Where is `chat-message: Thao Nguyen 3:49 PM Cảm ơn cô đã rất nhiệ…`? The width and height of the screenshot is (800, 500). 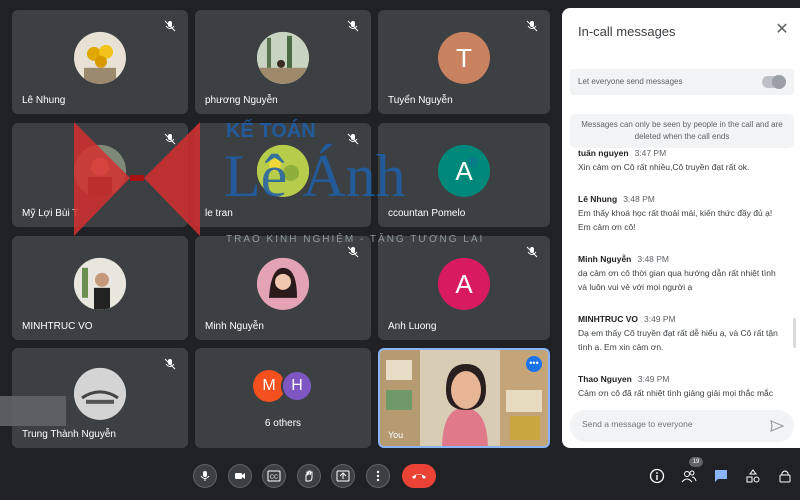
chat-message: Thao Nguyen 3:49 PM Cảm ơn cô đã rất nhiệ… is located at coordinates (680, 386).